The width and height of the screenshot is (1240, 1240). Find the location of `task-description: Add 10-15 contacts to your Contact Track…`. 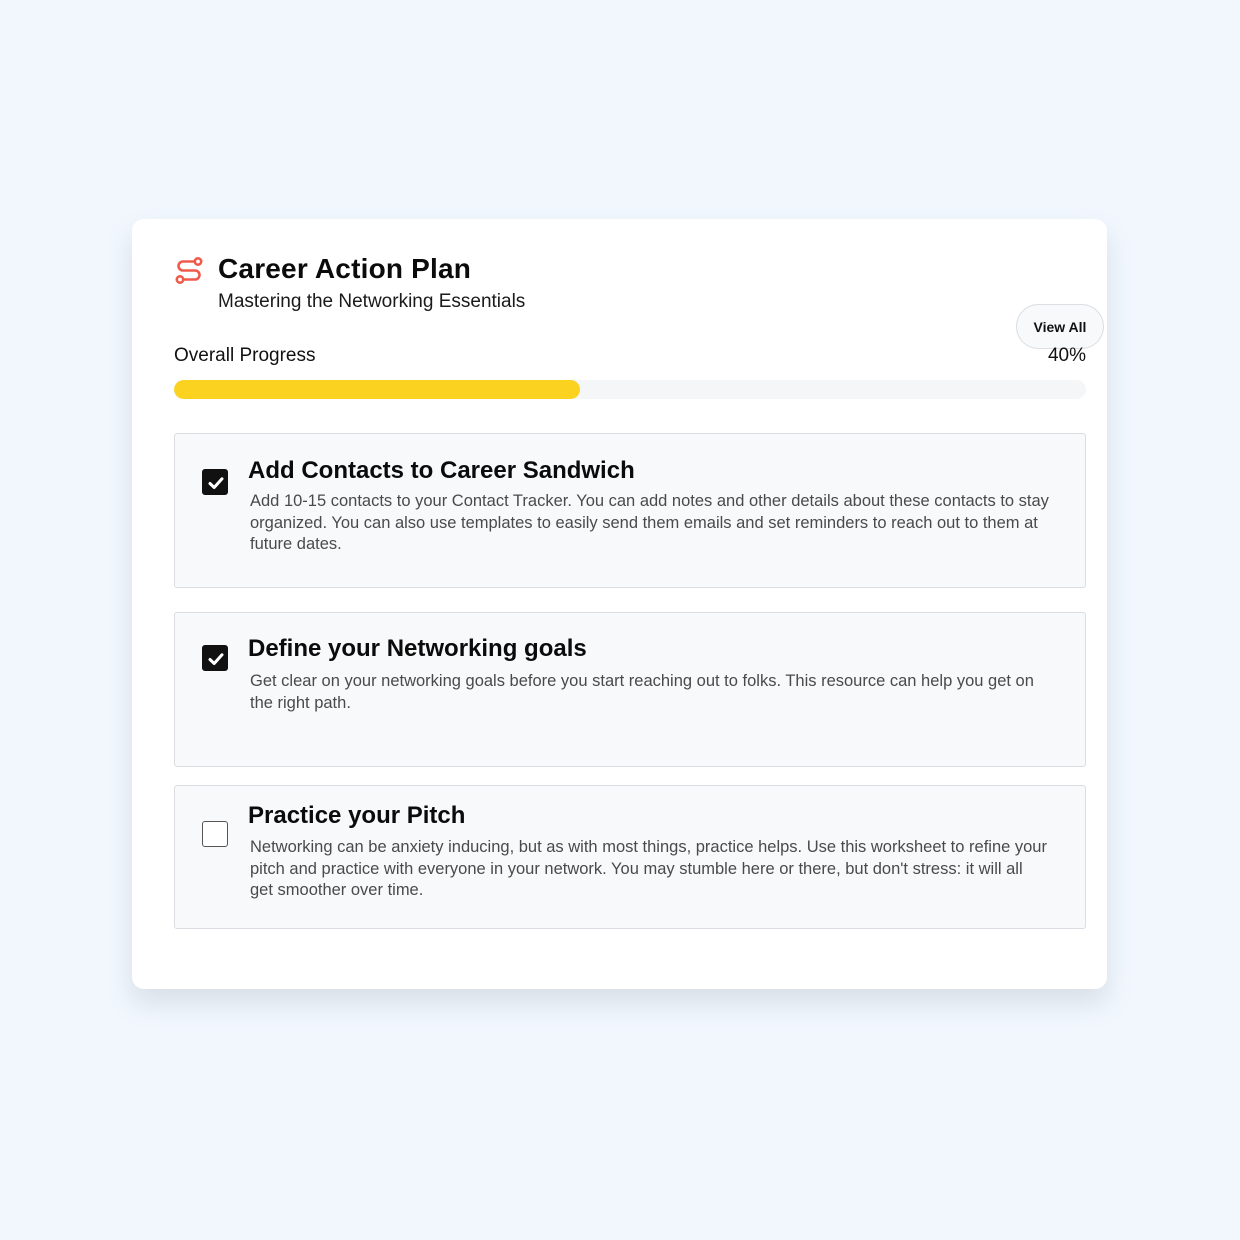

task-description: Add 10-15 contacts to your Contact Track… is located at coordinates (649, 522).